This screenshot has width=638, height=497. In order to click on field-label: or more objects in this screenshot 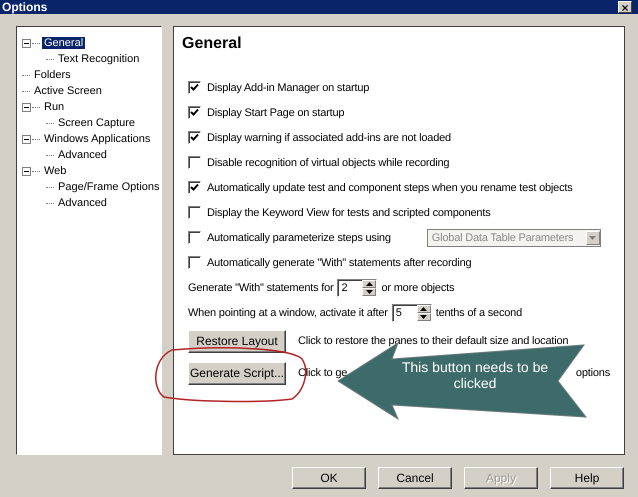, I will do `click(417, 288)`.